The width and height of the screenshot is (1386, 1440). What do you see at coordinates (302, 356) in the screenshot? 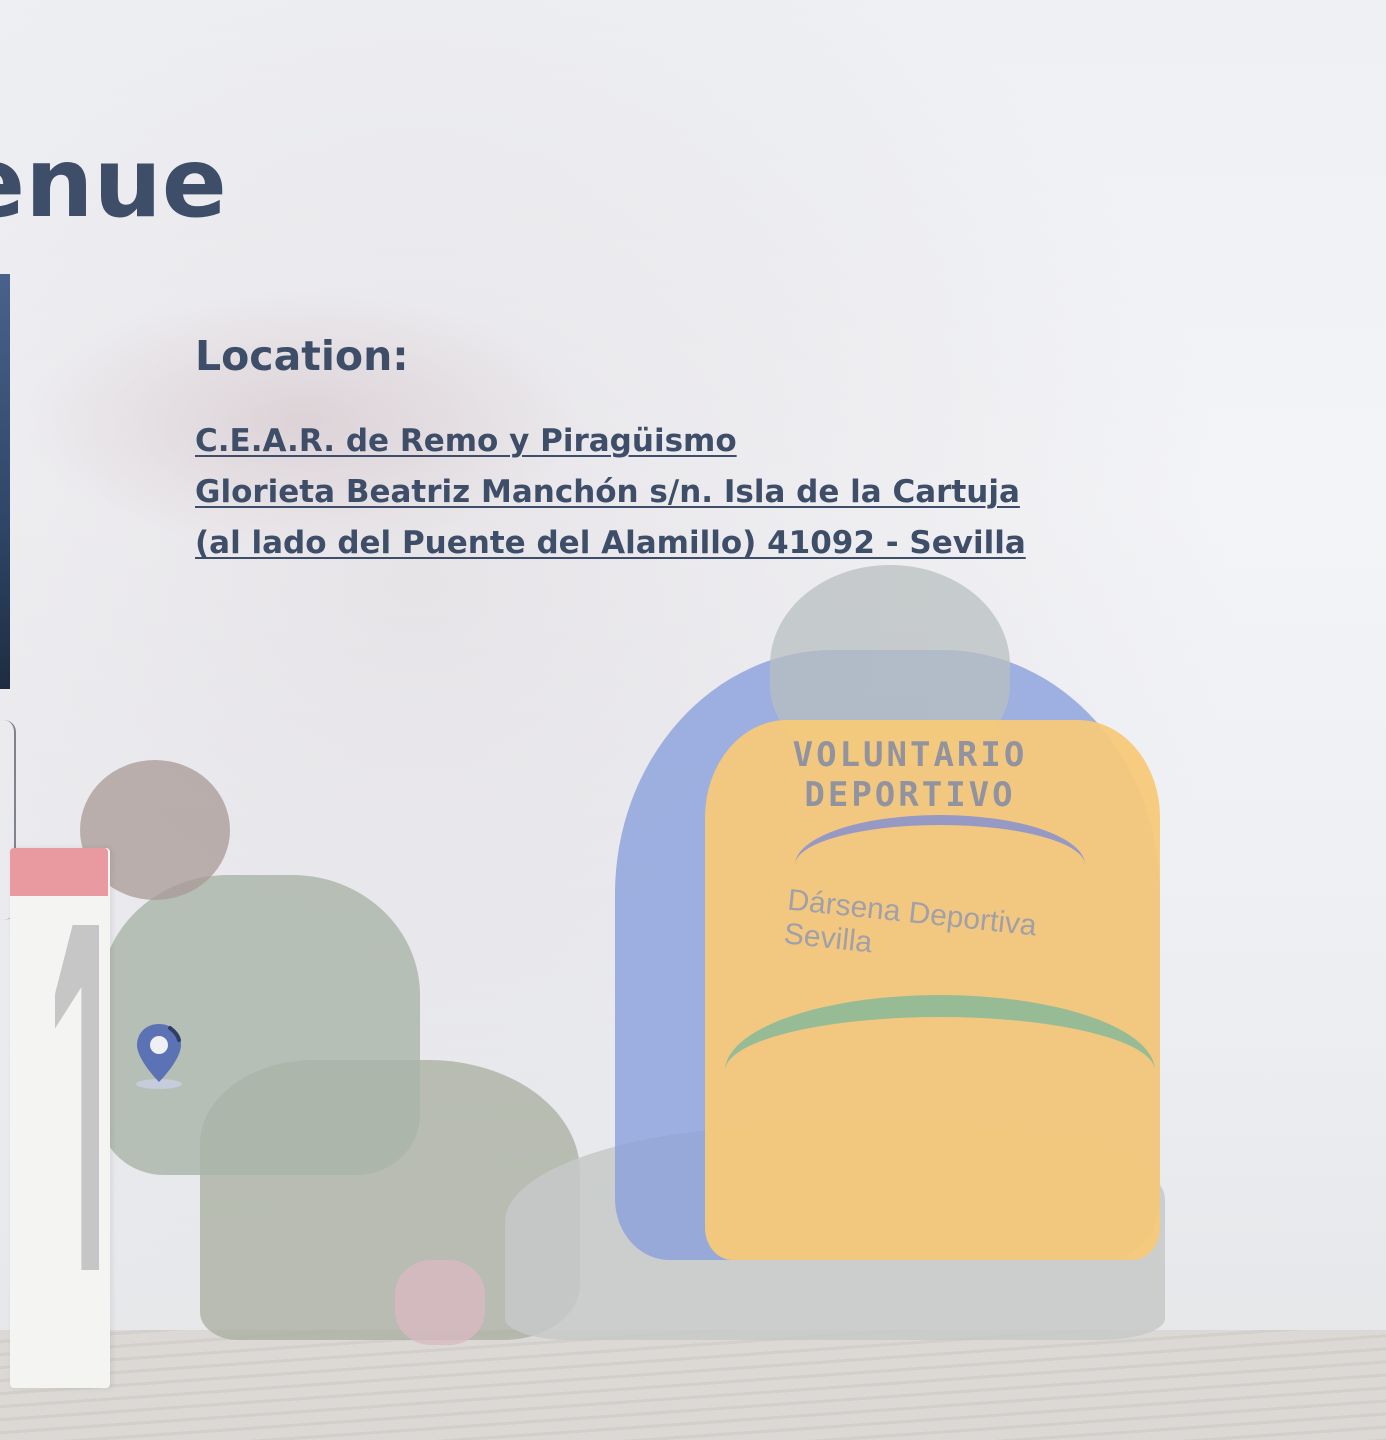
I see `location-label: Location:` at bounding box center [302, 356].